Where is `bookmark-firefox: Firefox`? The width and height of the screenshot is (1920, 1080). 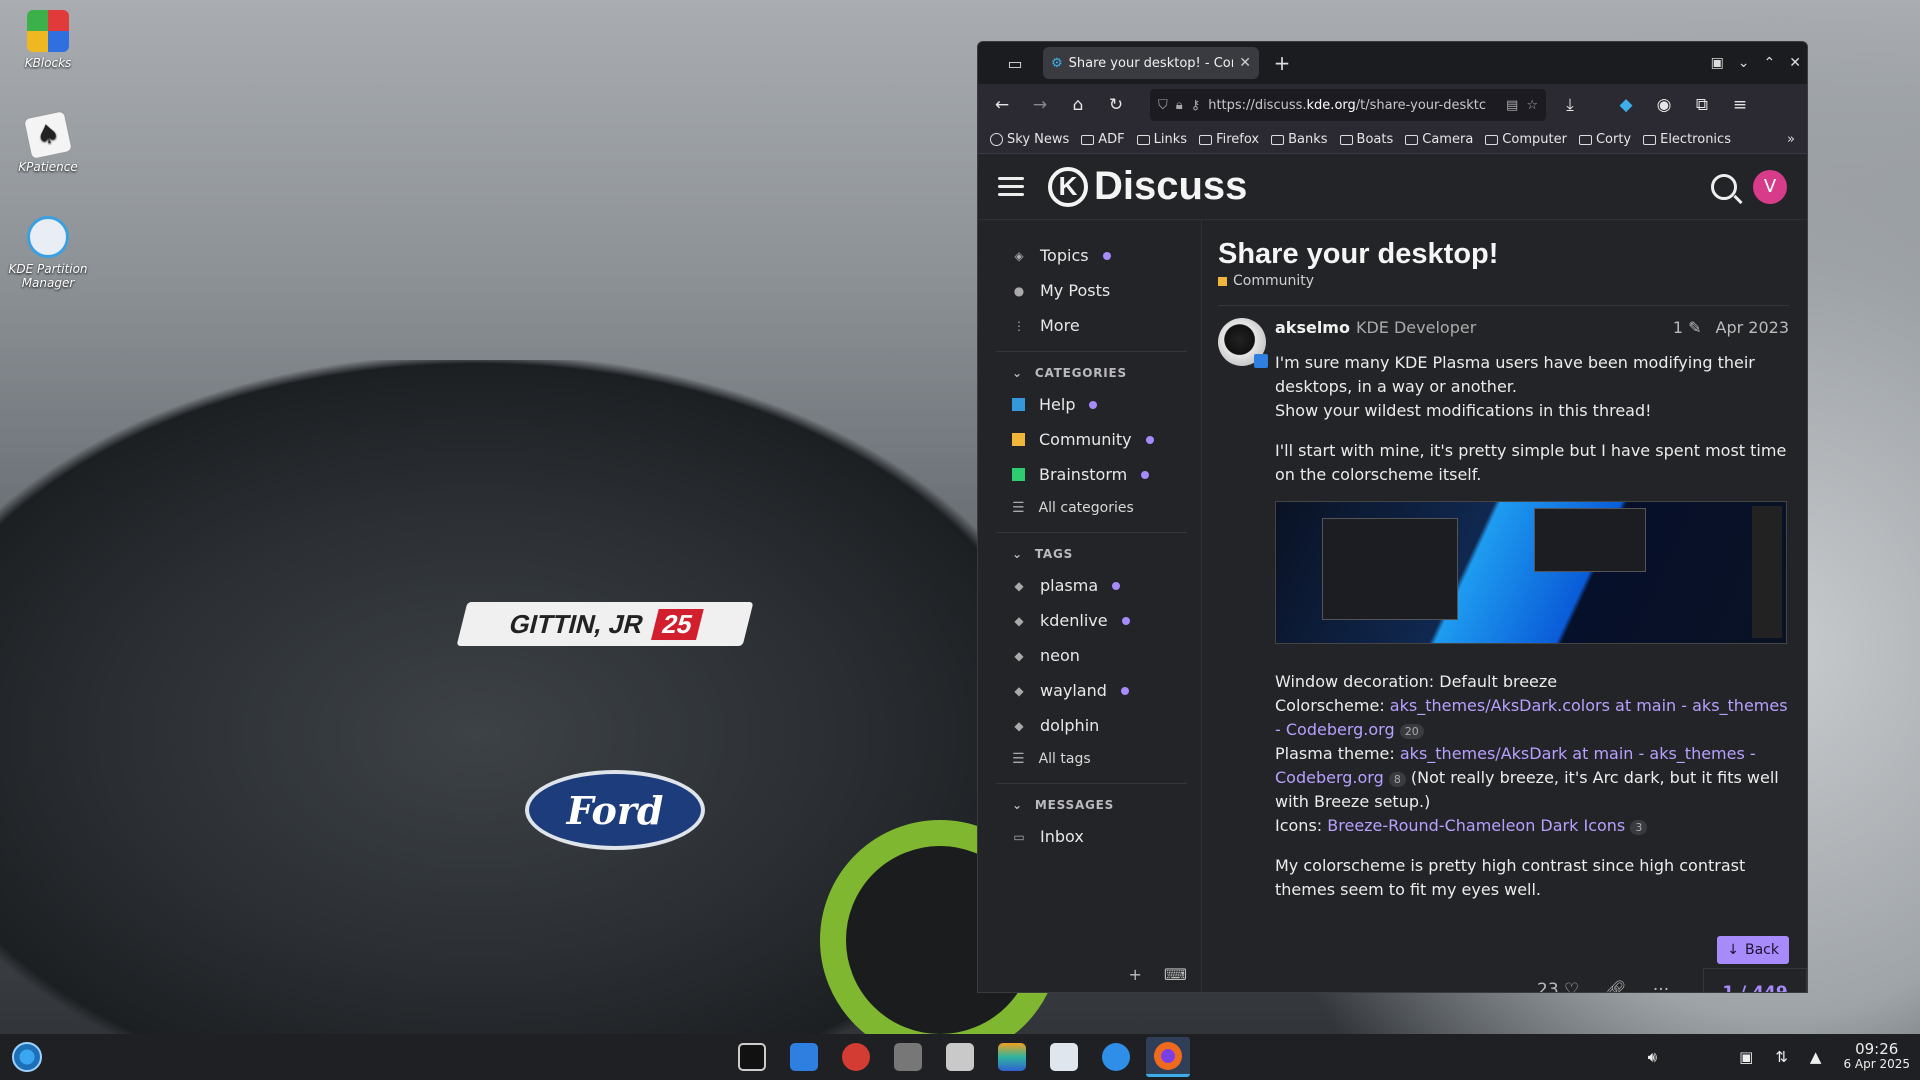 bookmark-firefox: Firefox is located at coordinates (1229, 139).